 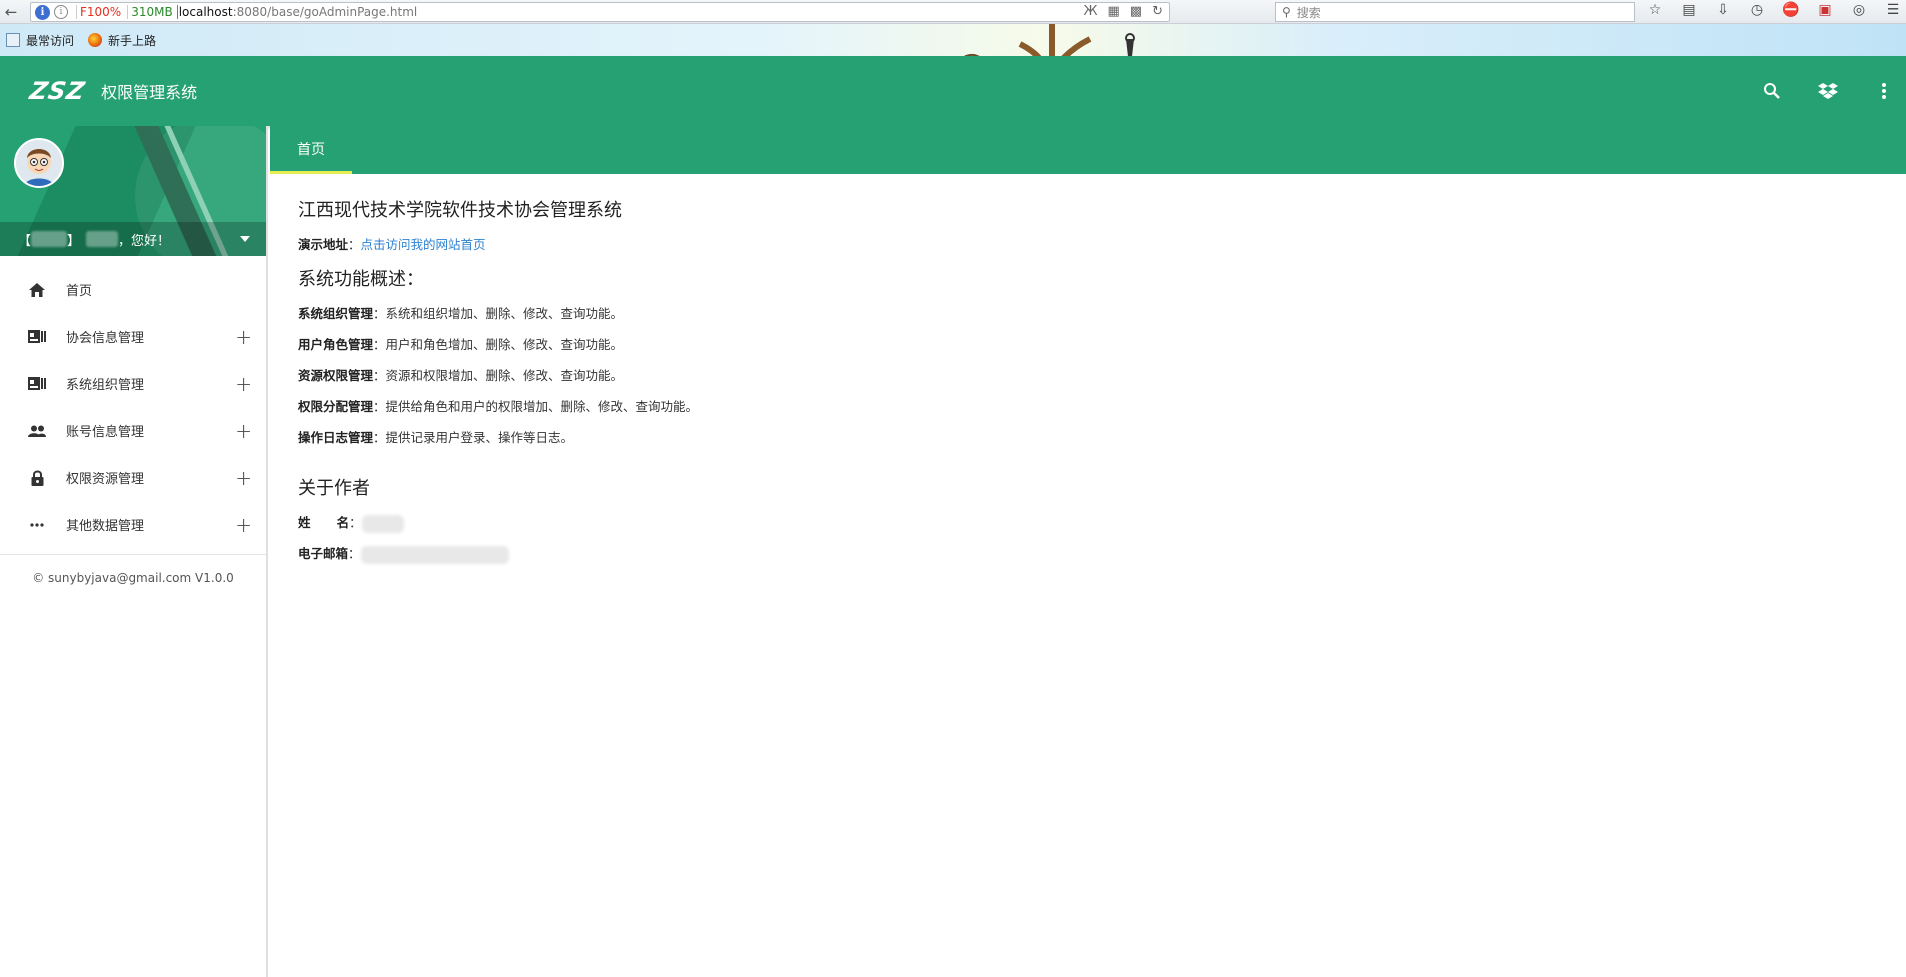 I want to click on tab-home: 首页, so click(x=311, y=150).